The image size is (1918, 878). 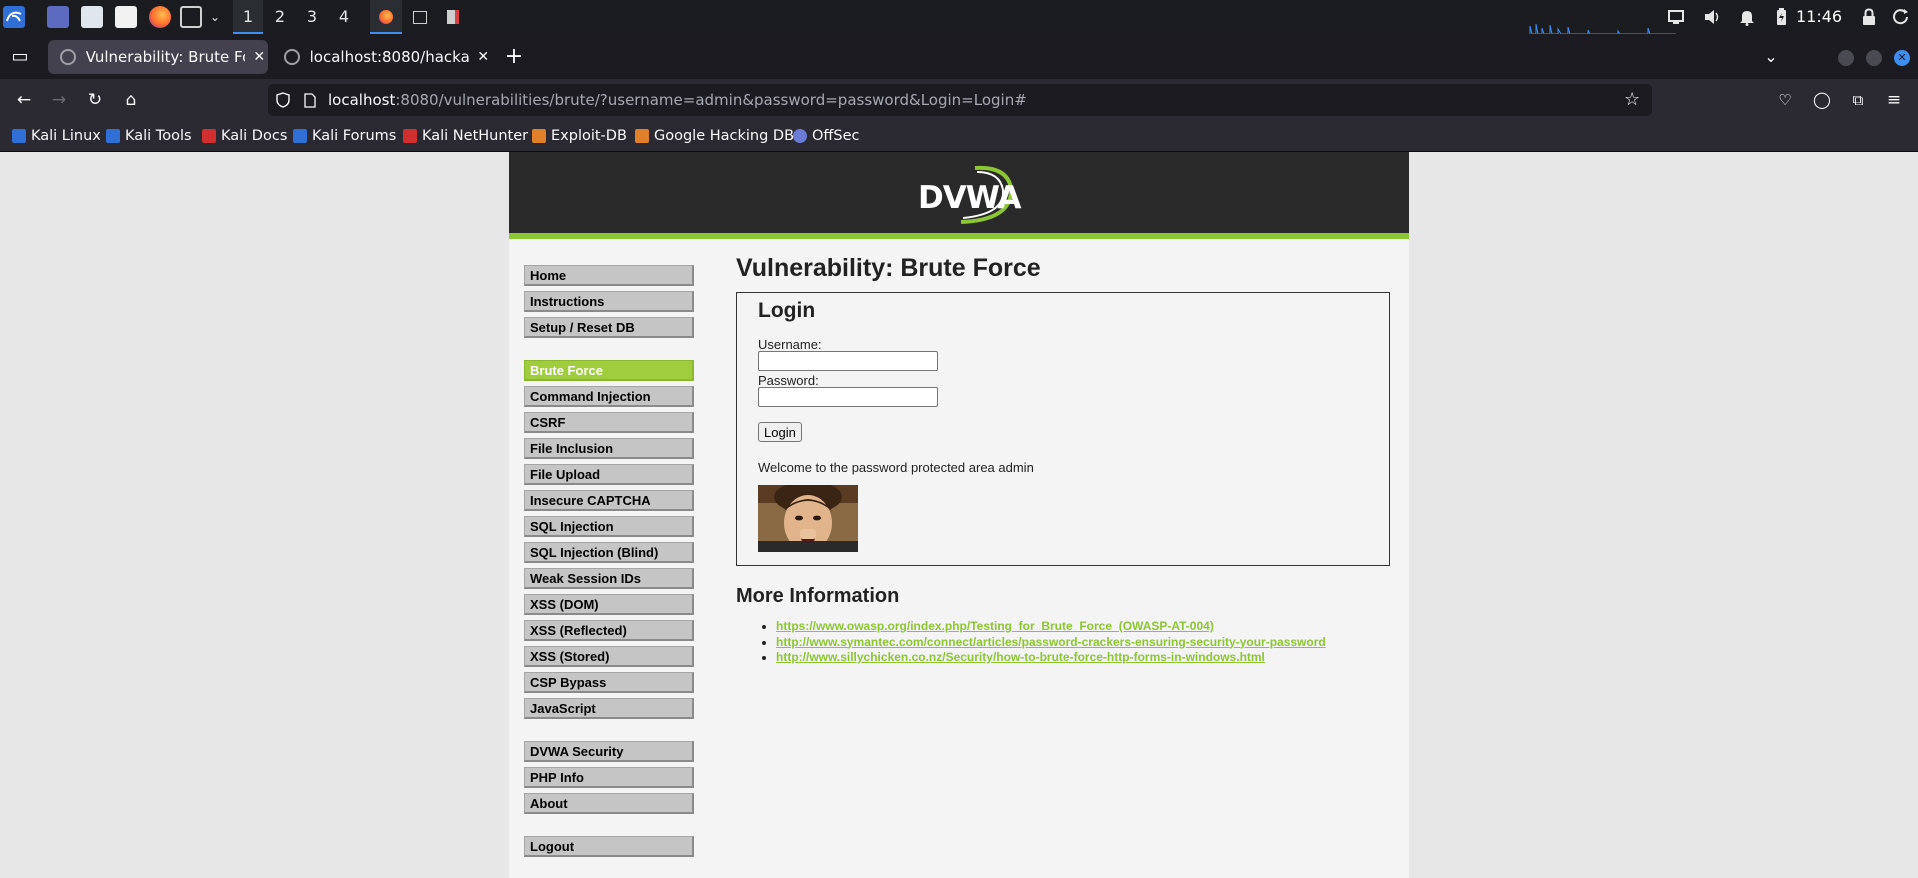 What do you see at coordinates (1901, 17) in the screenshot?
I see `power-icon` at bounding box center [1901, 17].